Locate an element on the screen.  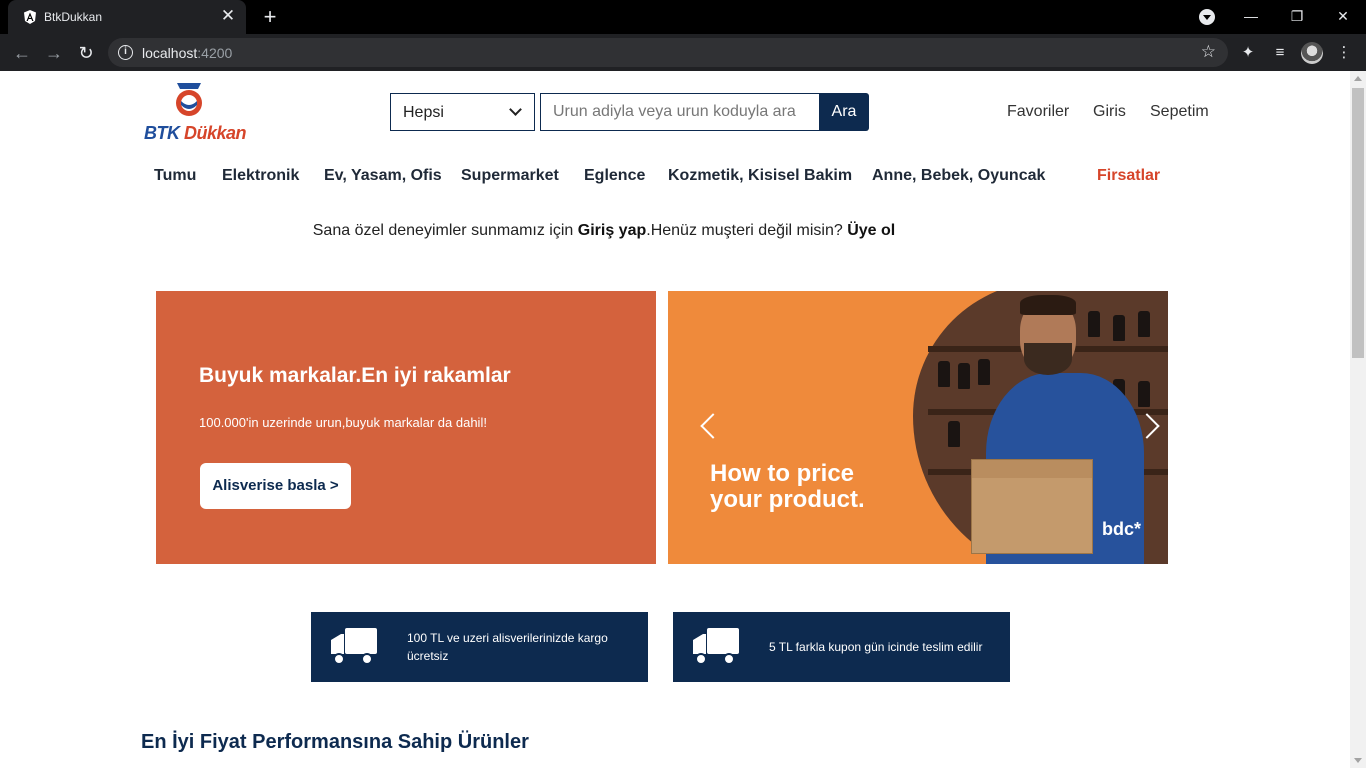
image-carousel: How to price your product. bdc* is located at coordinates (918, 427).